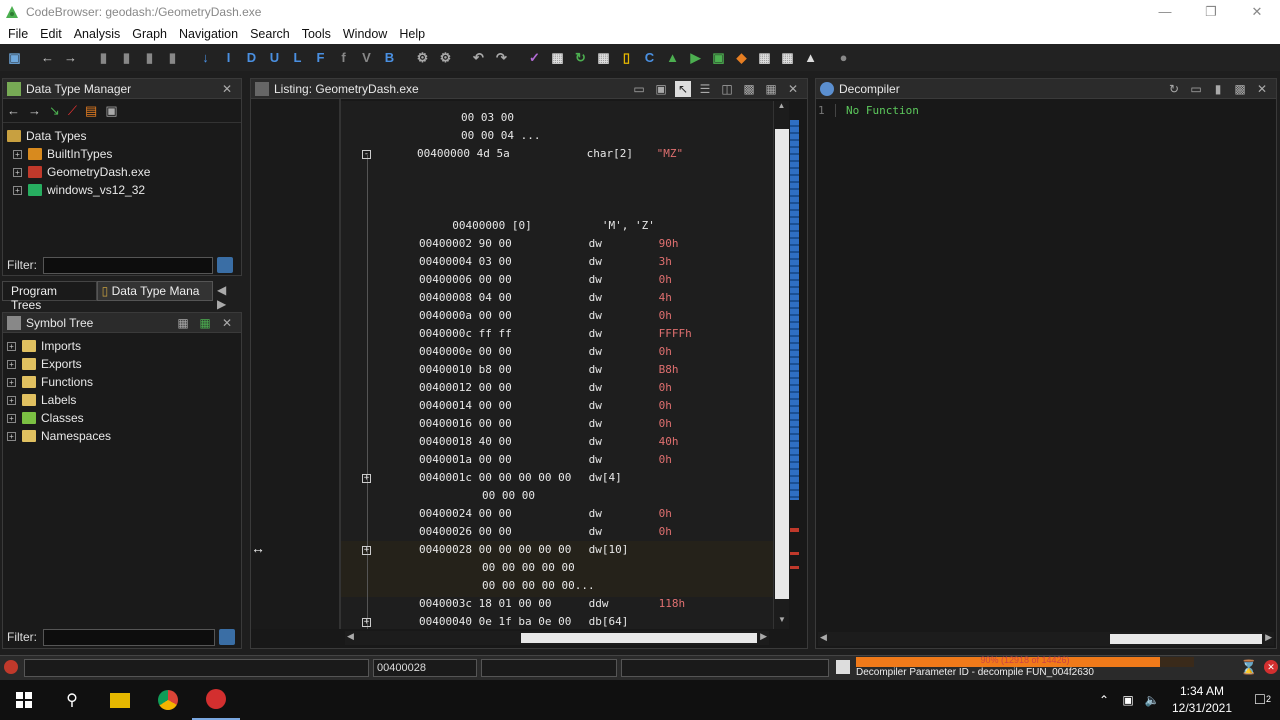 This screenshot has width=1280, height=720. Describe the element at coordinates (389, 57) in the screenshot. I see `nav-bookmark-button: B` at that location.